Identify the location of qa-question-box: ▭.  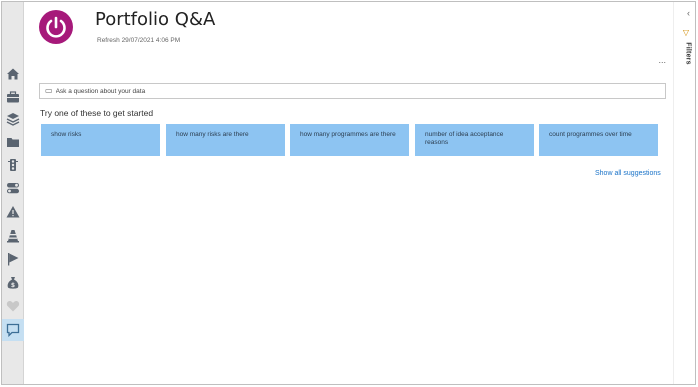
(352, 91).